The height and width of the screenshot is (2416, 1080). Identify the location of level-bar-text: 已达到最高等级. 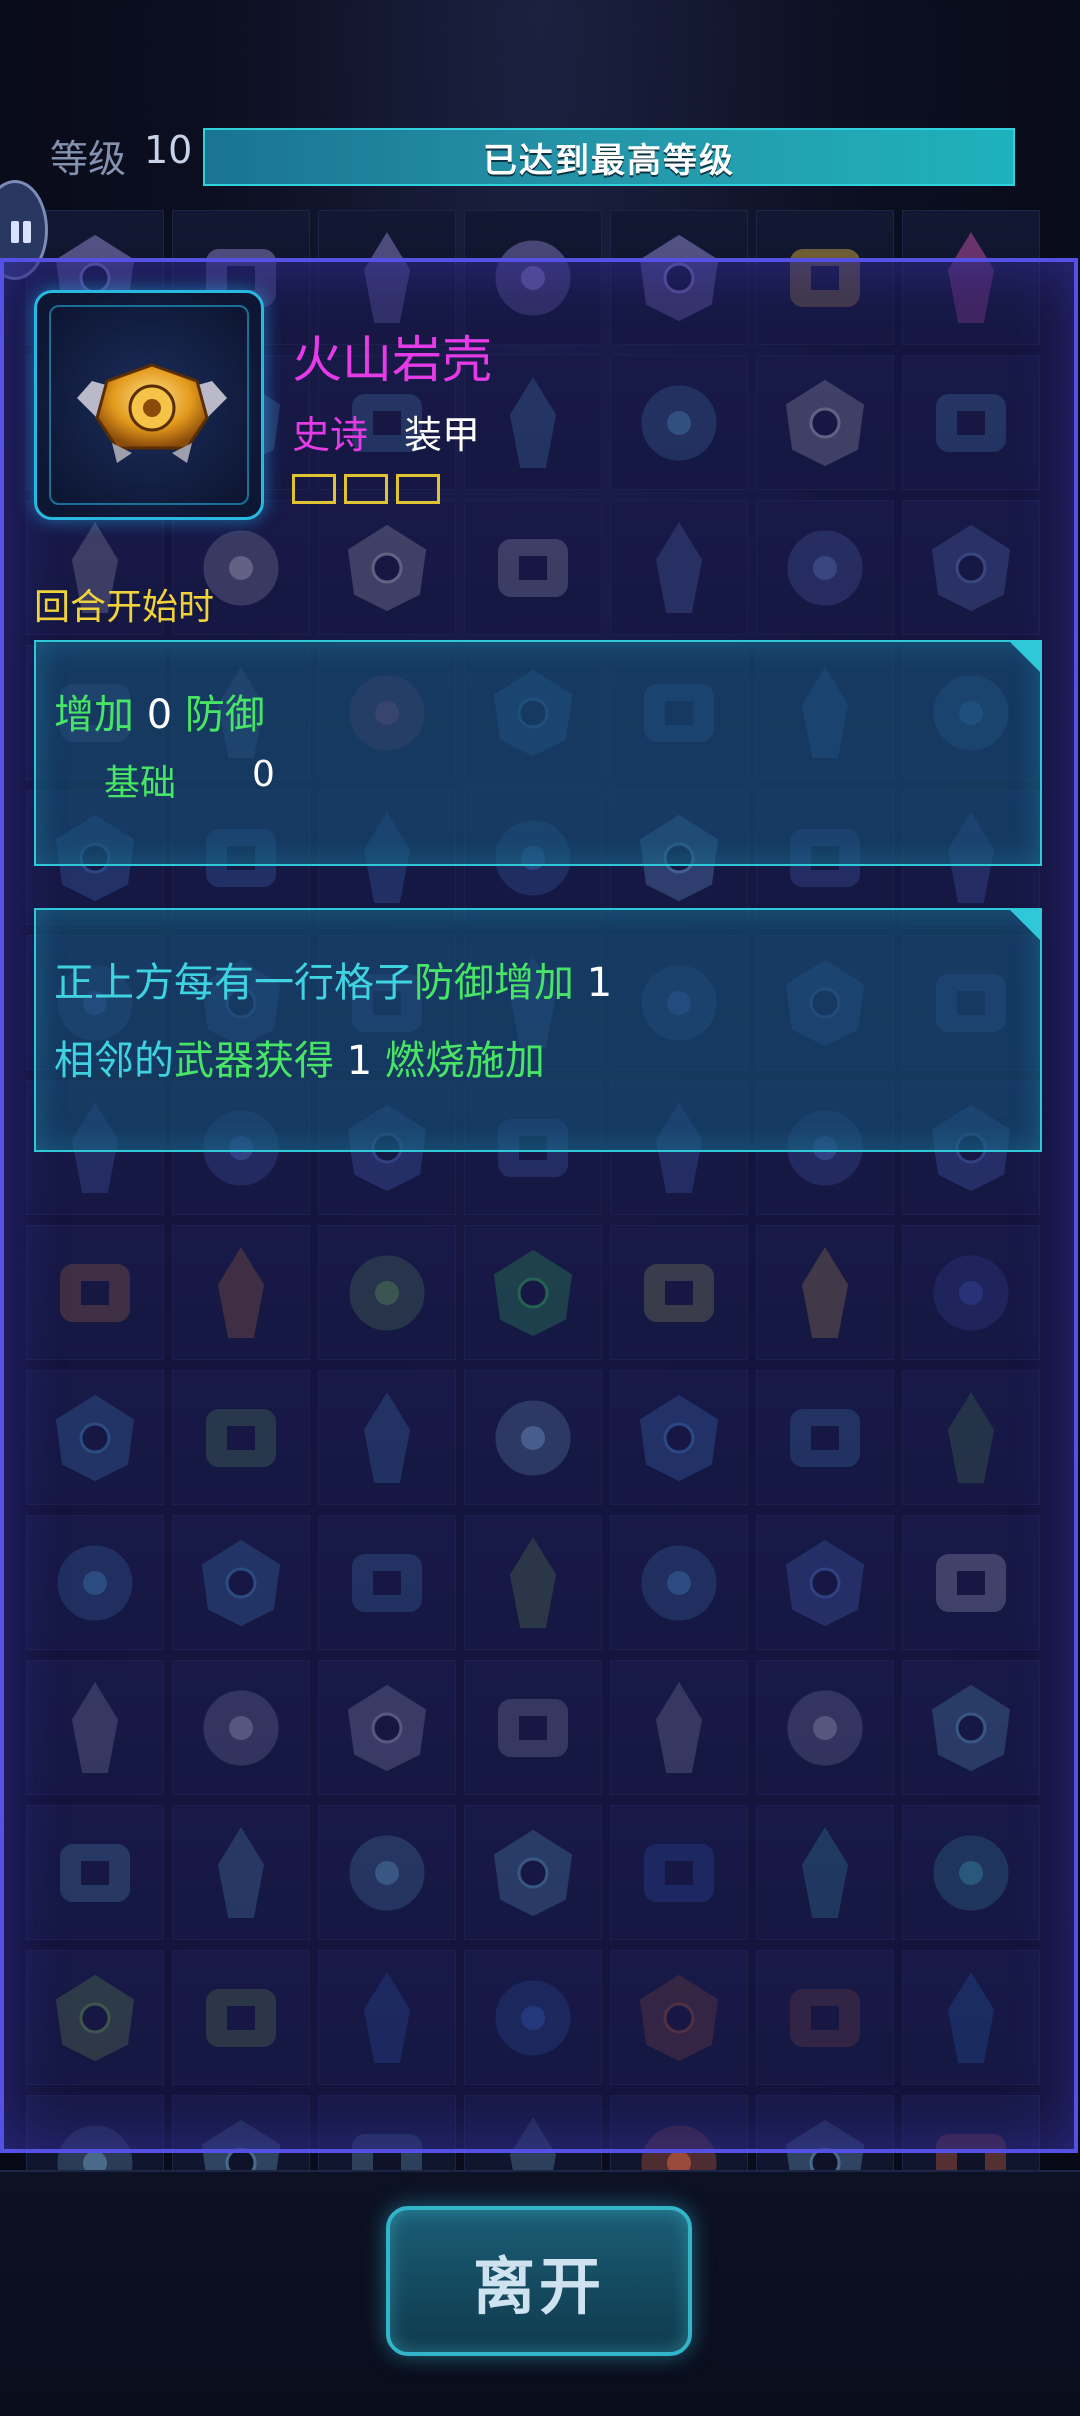
(609, 160).